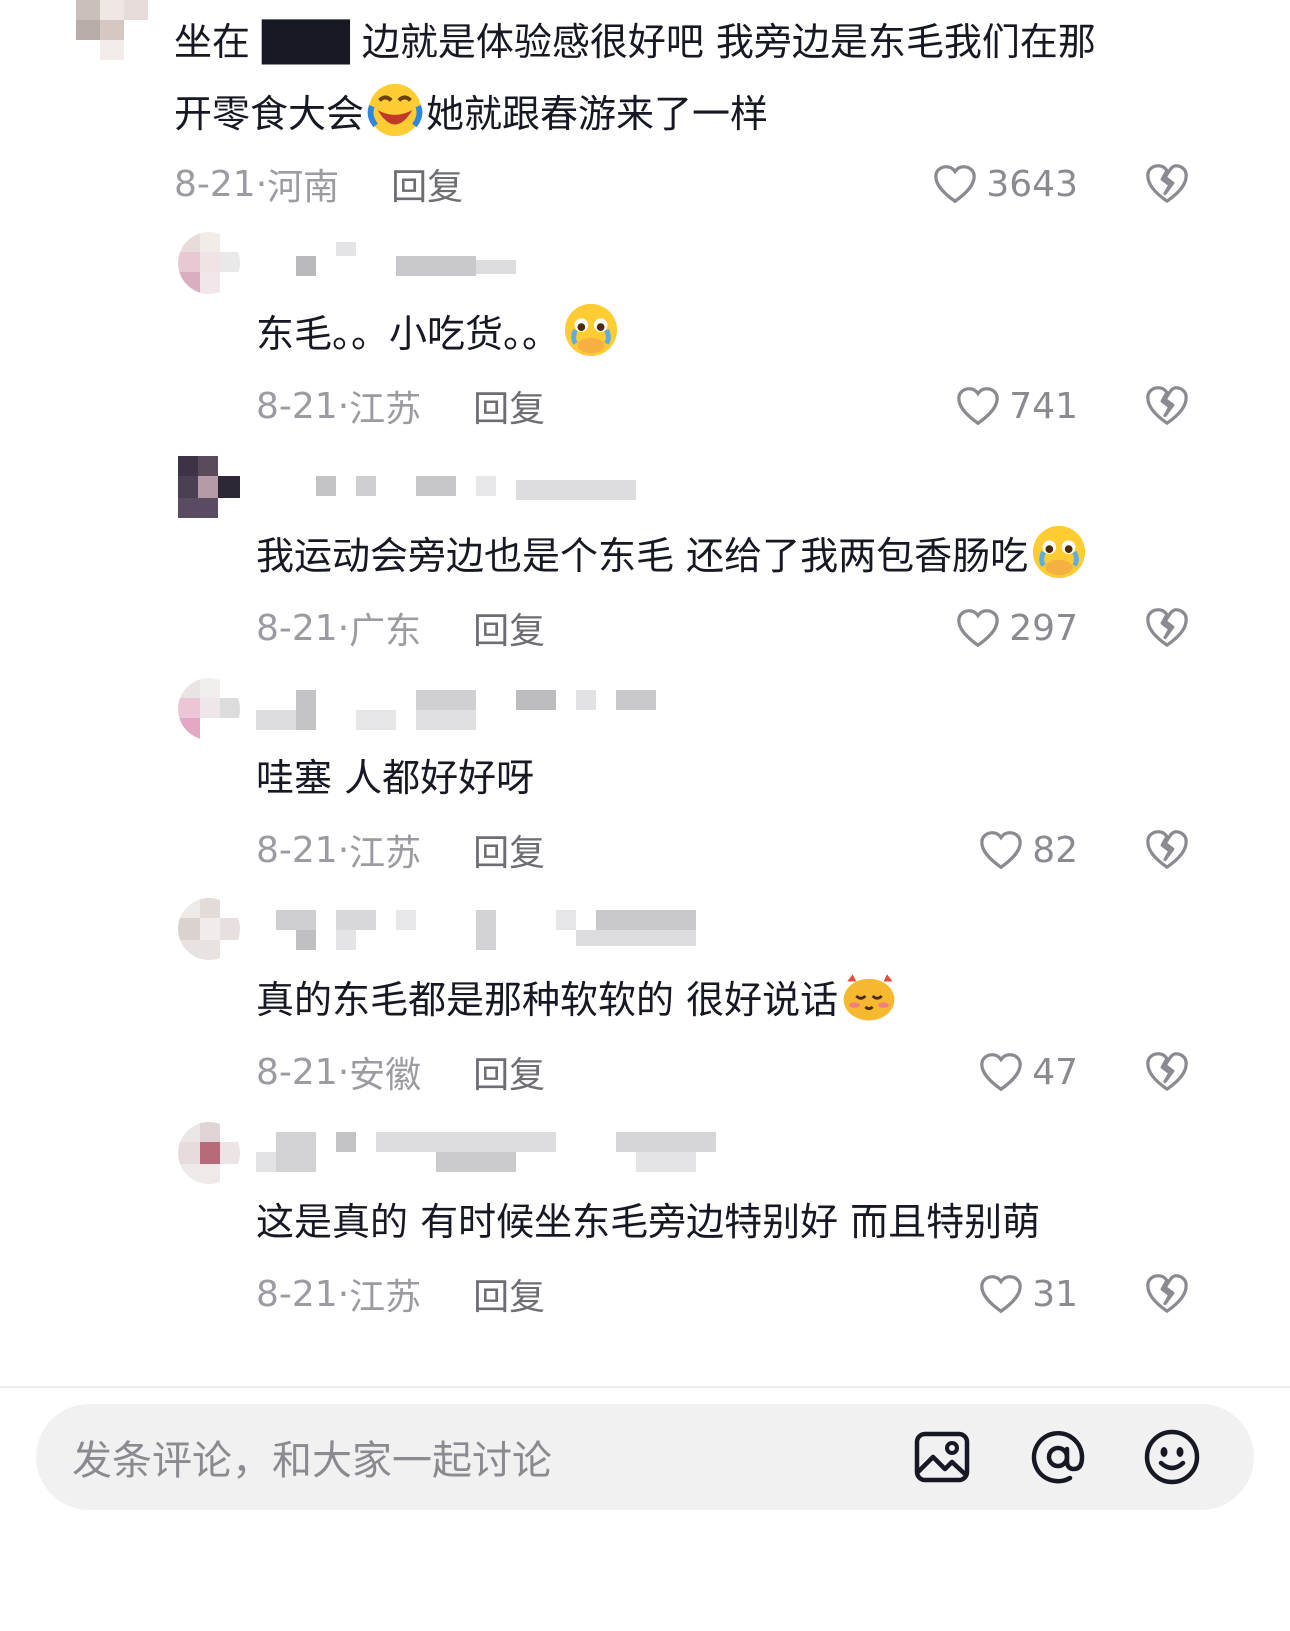 The image size is (1290, 1631). Describe the element at coordinates (645, 1457) in the screenshot. I see `comment-input-bar: 发条评论，和大家一起讨论` at that location.